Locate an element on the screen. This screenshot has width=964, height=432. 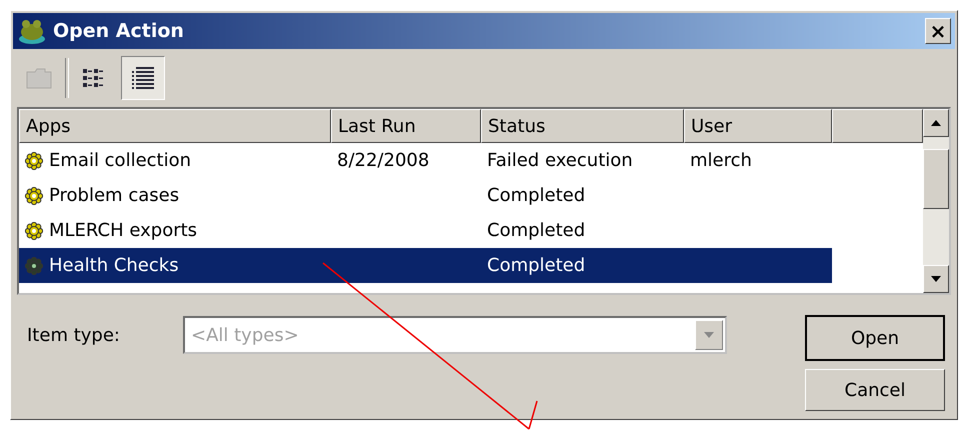
item-type-label: Item type: is located at coordinates (74, 335).